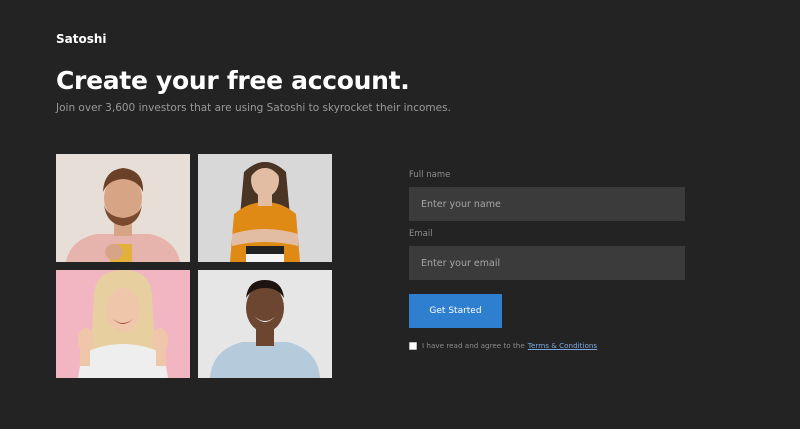 The height and width of the screenshot is (429, 800). Describe the element at coordinates (123, 208) in the screenshot. I see `man-with-phone-photo` at that location.